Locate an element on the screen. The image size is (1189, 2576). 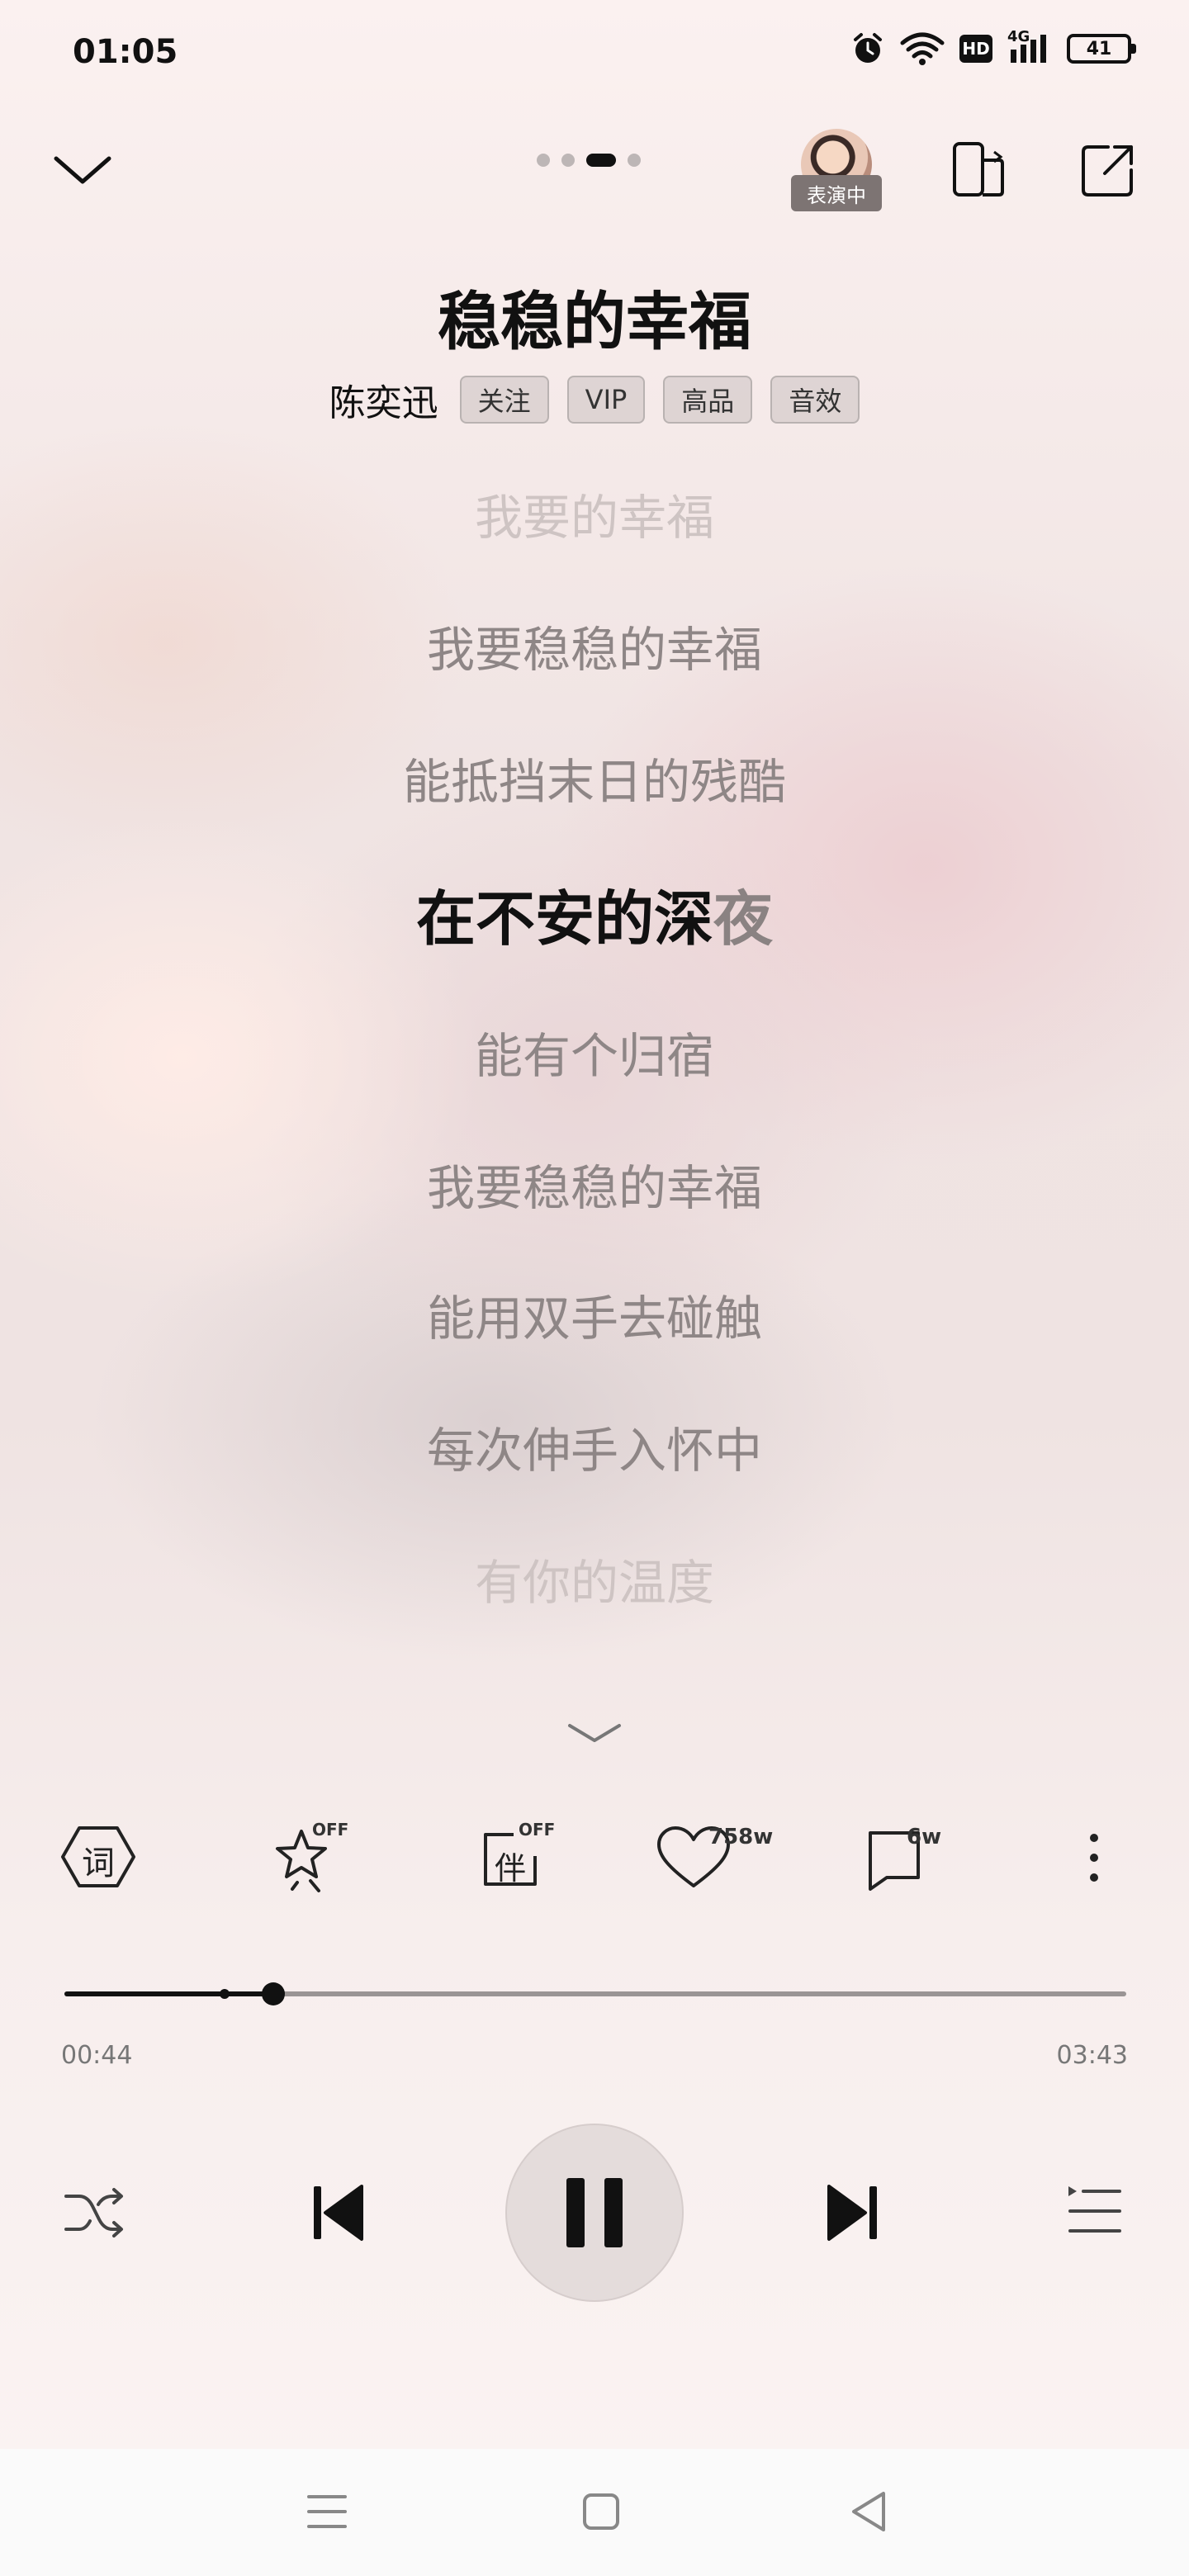
sound-effect-button: OFF is located at coordinates (302, 1856).